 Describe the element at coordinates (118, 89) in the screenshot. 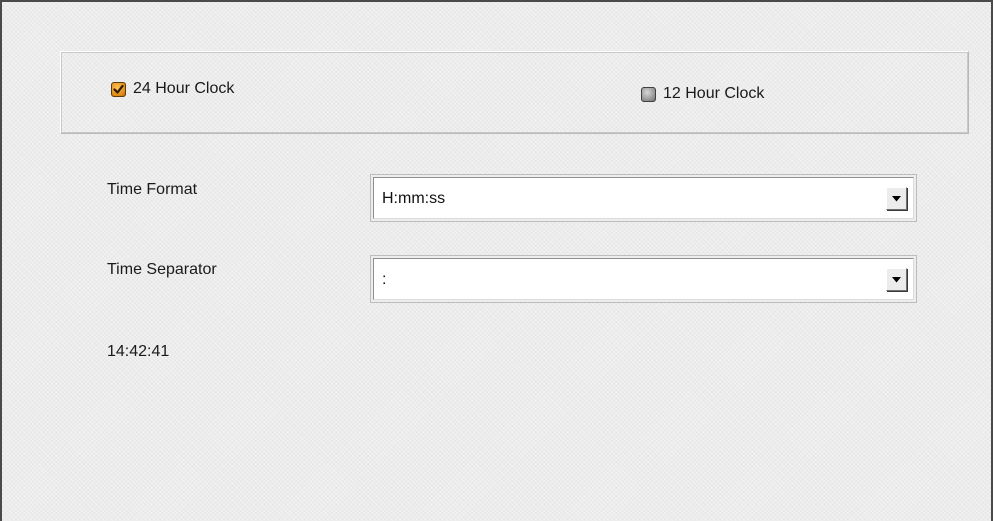

I see `checked-box-icon` at that location.